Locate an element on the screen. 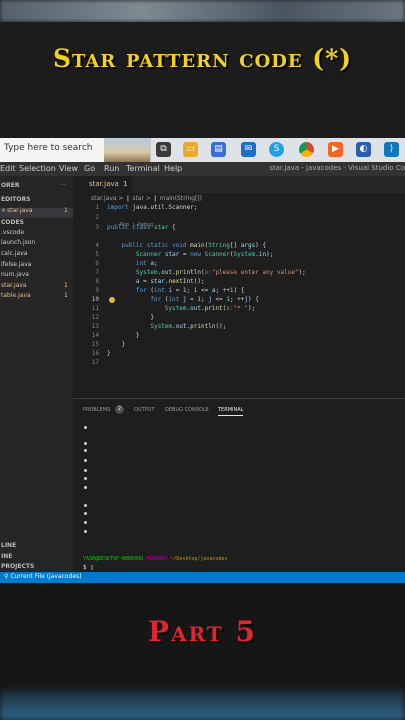 The image size is (405, 720). file-badge: 1 is located at coordinates (66, 285).